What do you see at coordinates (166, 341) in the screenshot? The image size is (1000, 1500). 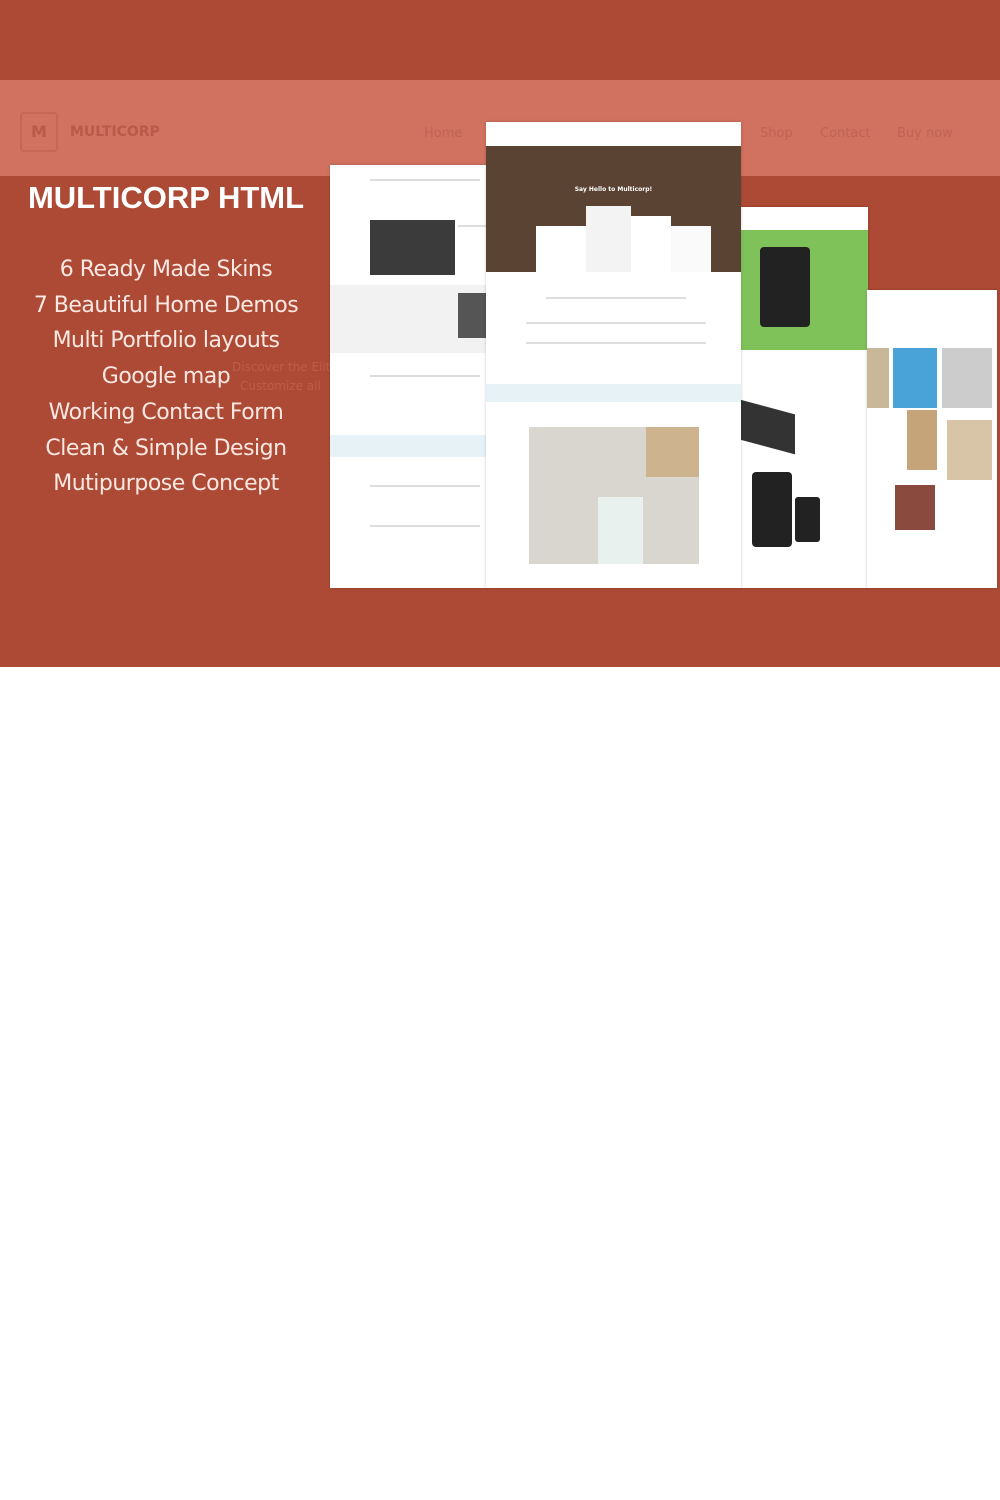 I see `feature-item: Multi Portfolio layouts` at bounding box center [166, 341].